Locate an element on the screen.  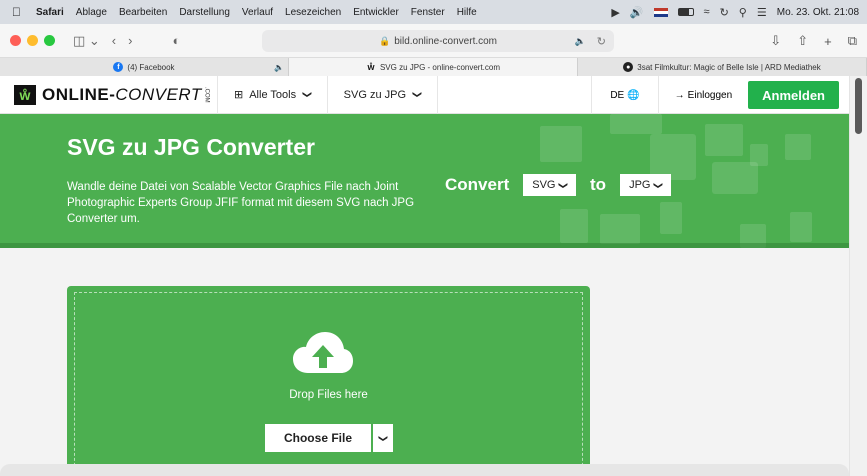
to-label: to is located at coordinates (598, 184).